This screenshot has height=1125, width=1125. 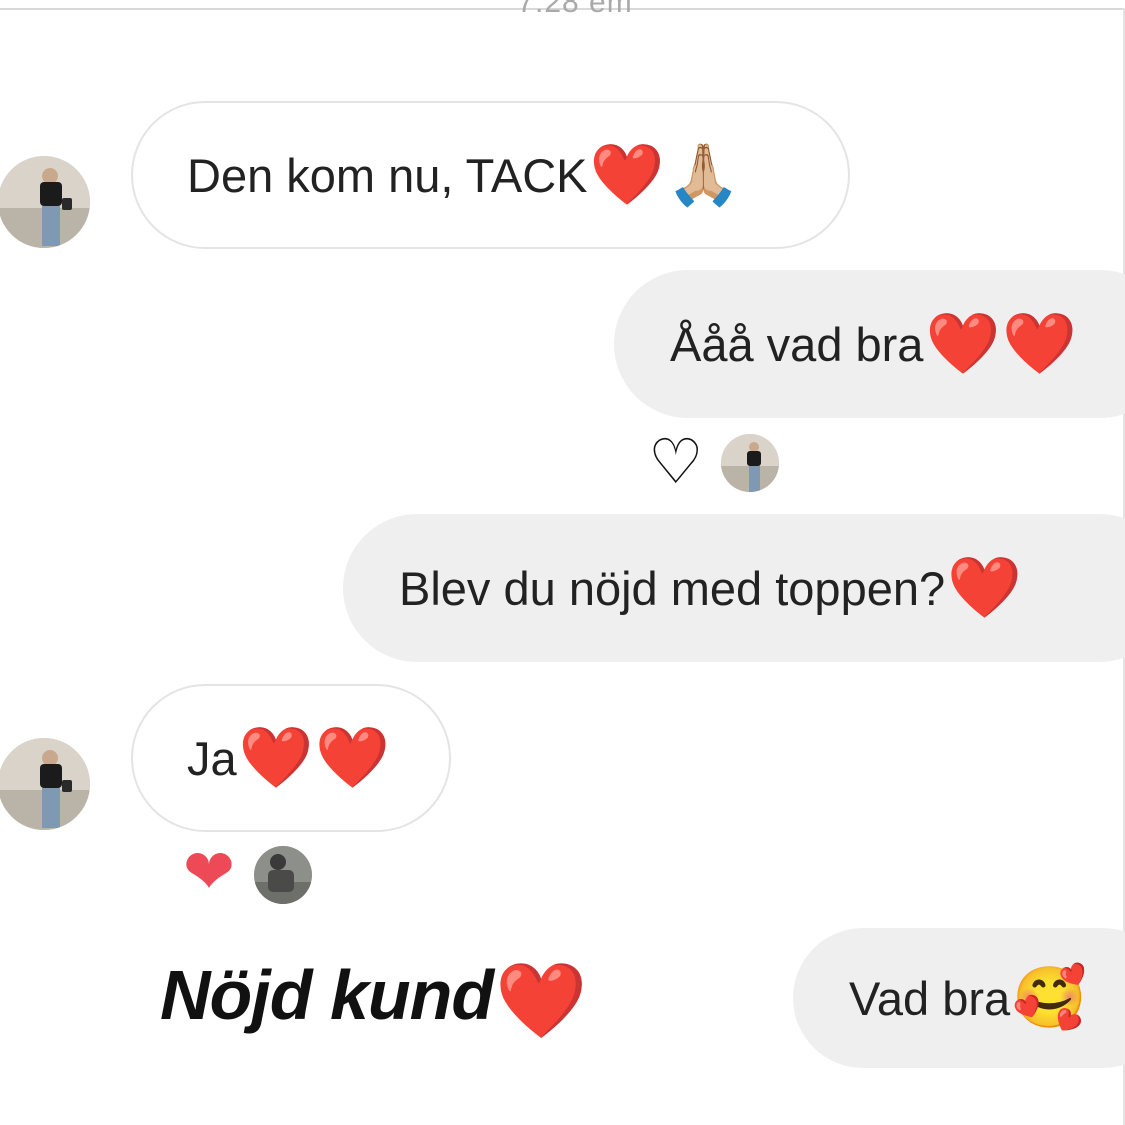 What do you see at coordinates (575, 9) in the screenshot?
I see `message-timestamp: 7:28 em` at bounding box center [575, 9].